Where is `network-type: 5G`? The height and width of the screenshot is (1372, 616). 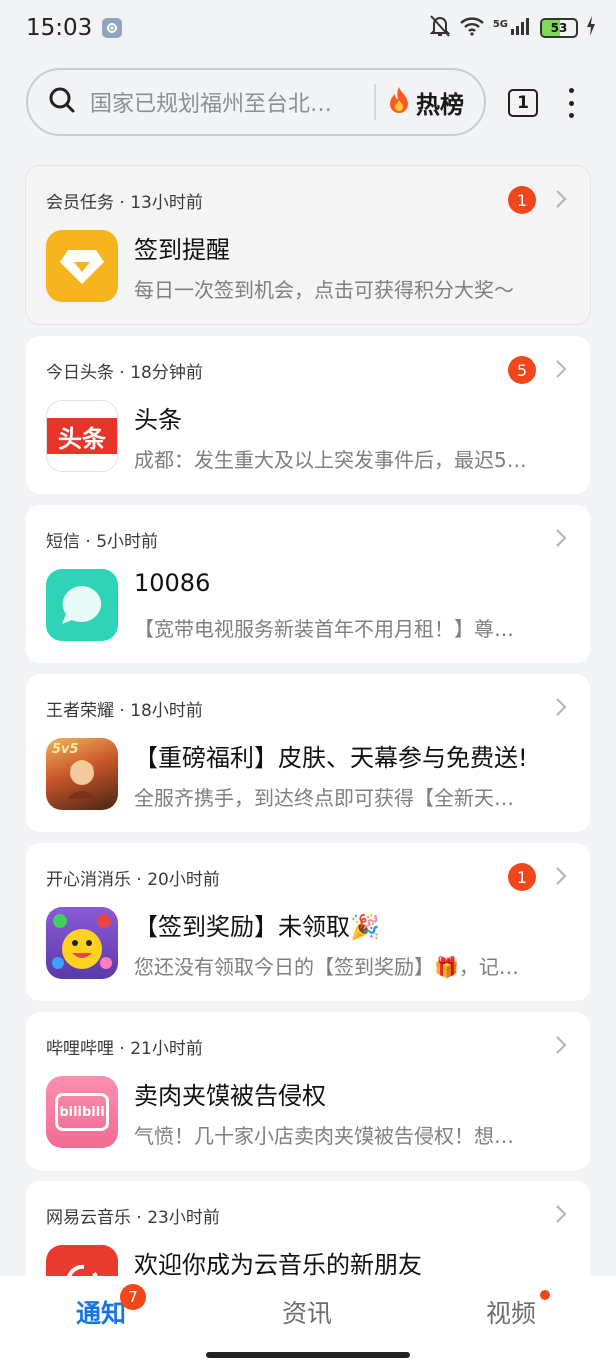
network-type: 5G is located at coordinates (500, 24).